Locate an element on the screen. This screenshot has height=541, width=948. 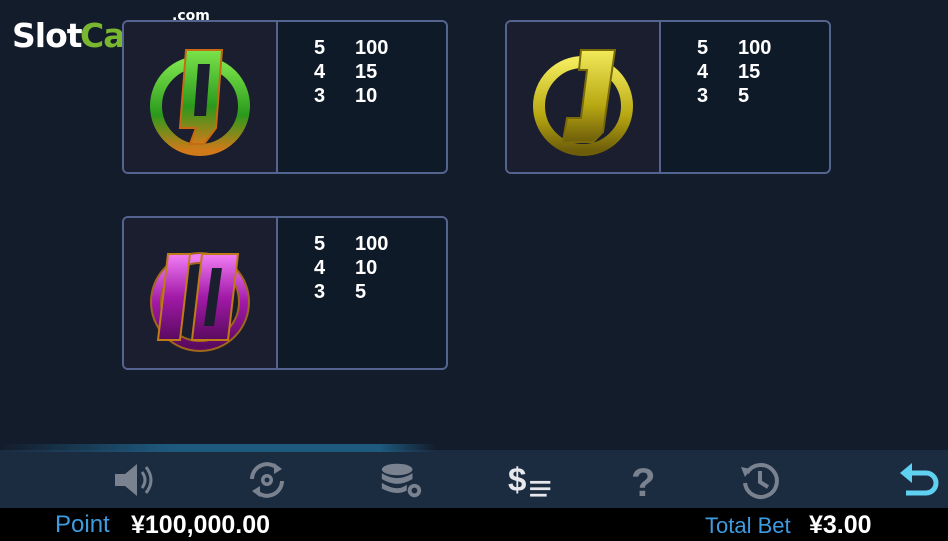
point-value: ¥100,000.00 is located at coordinates (201, 525).